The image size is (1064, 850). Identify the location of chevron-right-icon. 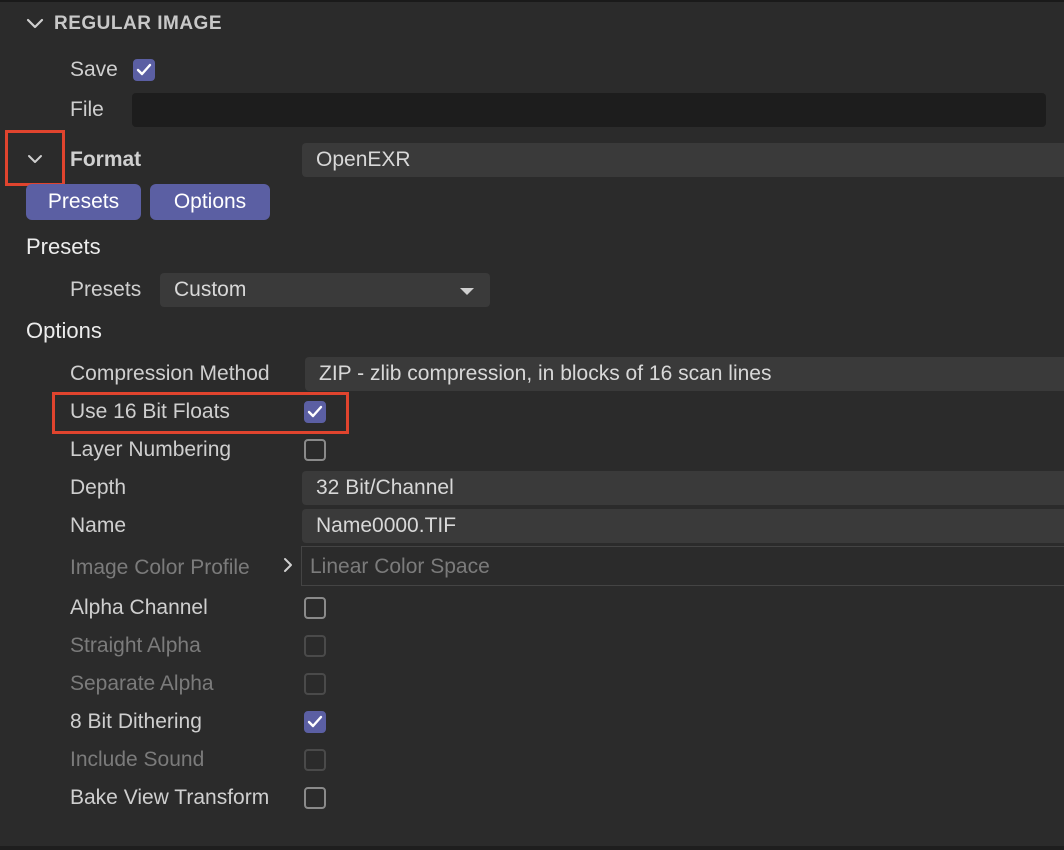
(290, 565).